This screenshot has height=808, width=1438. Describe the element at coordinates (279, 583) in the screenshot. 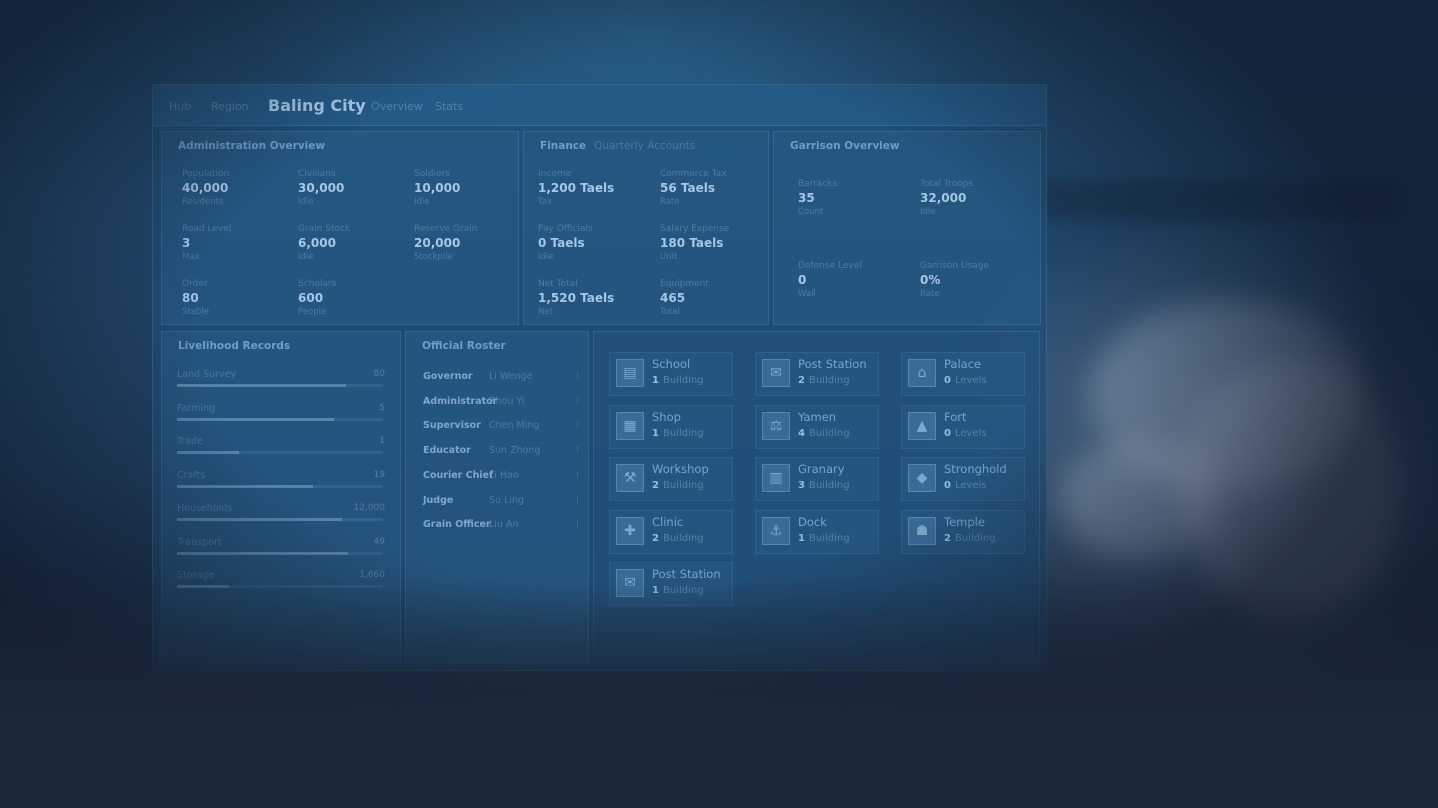

I see `record-row: Storage 1,660` at that location.